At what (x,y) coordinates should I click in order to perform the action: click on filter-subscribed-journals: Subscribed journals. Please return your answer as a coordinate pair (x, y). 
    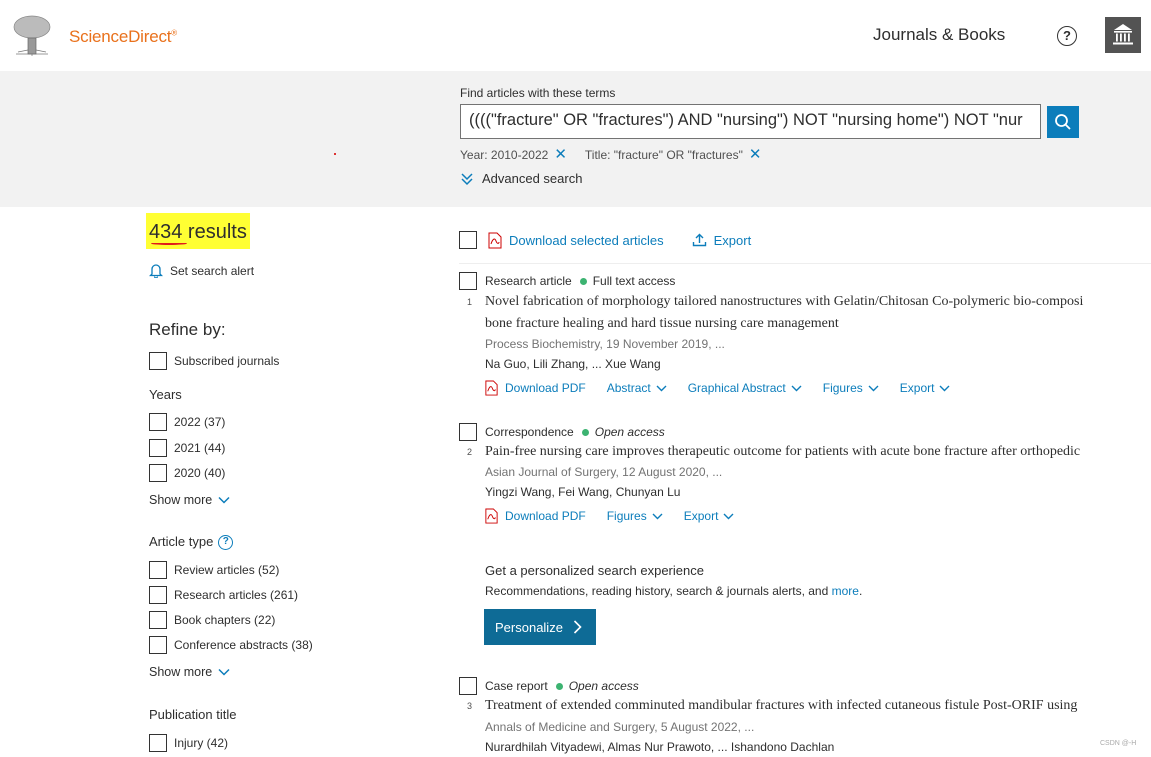
    Looking at the image, I should click on (214, 361).